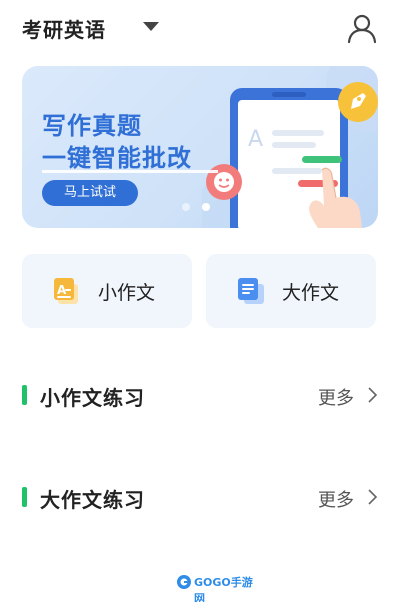  Describe the element at coordinates (362, 28) in the screenshot. I see `user-profile-icon` at that location.